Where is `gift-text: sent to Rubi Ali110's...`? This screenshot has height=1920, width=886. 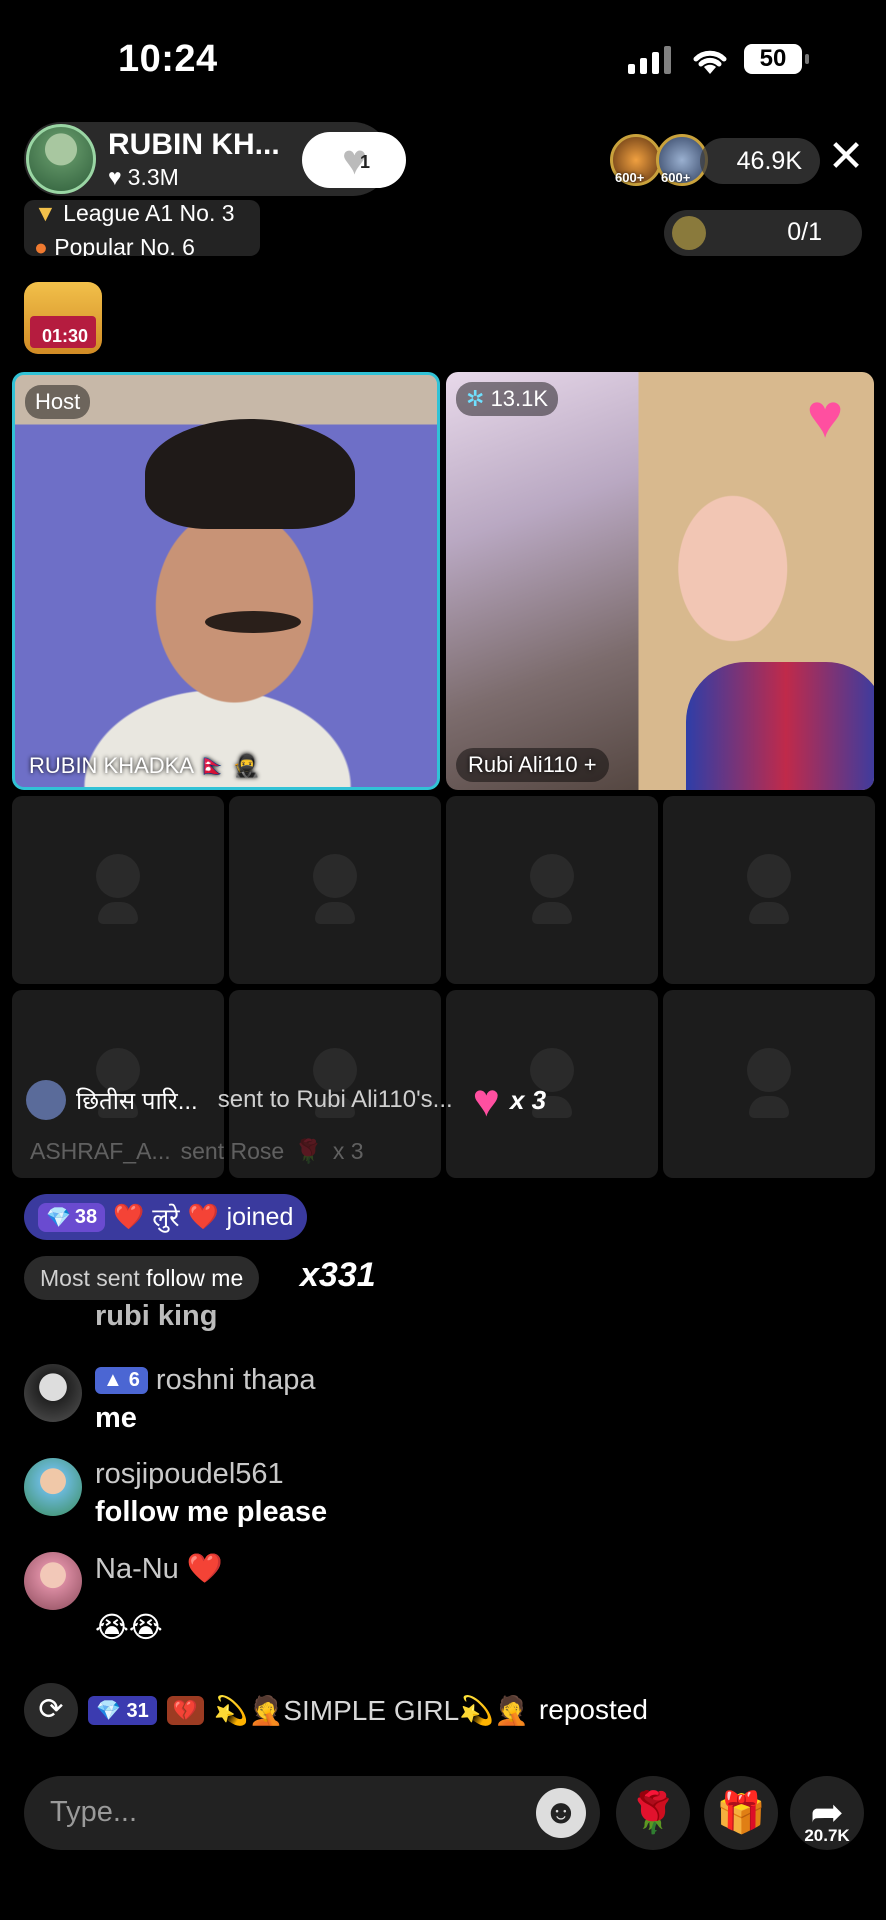
gift-text: sent to Rubi Ali110's... is located at coordinates (335, 1099).